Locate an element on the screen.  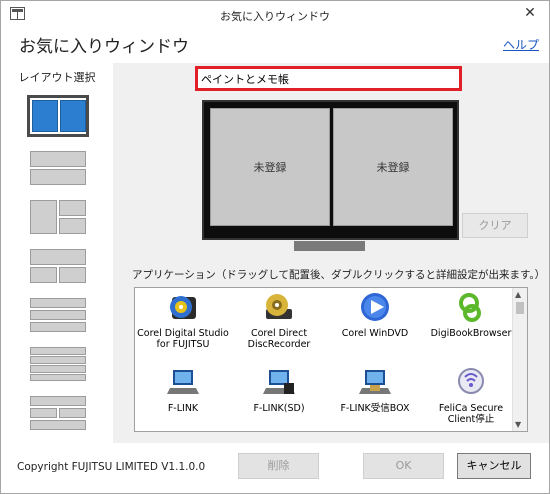
app-item-felica-secure-client: FeliCa Secure Client停止 is located at coordinates (471, 395).